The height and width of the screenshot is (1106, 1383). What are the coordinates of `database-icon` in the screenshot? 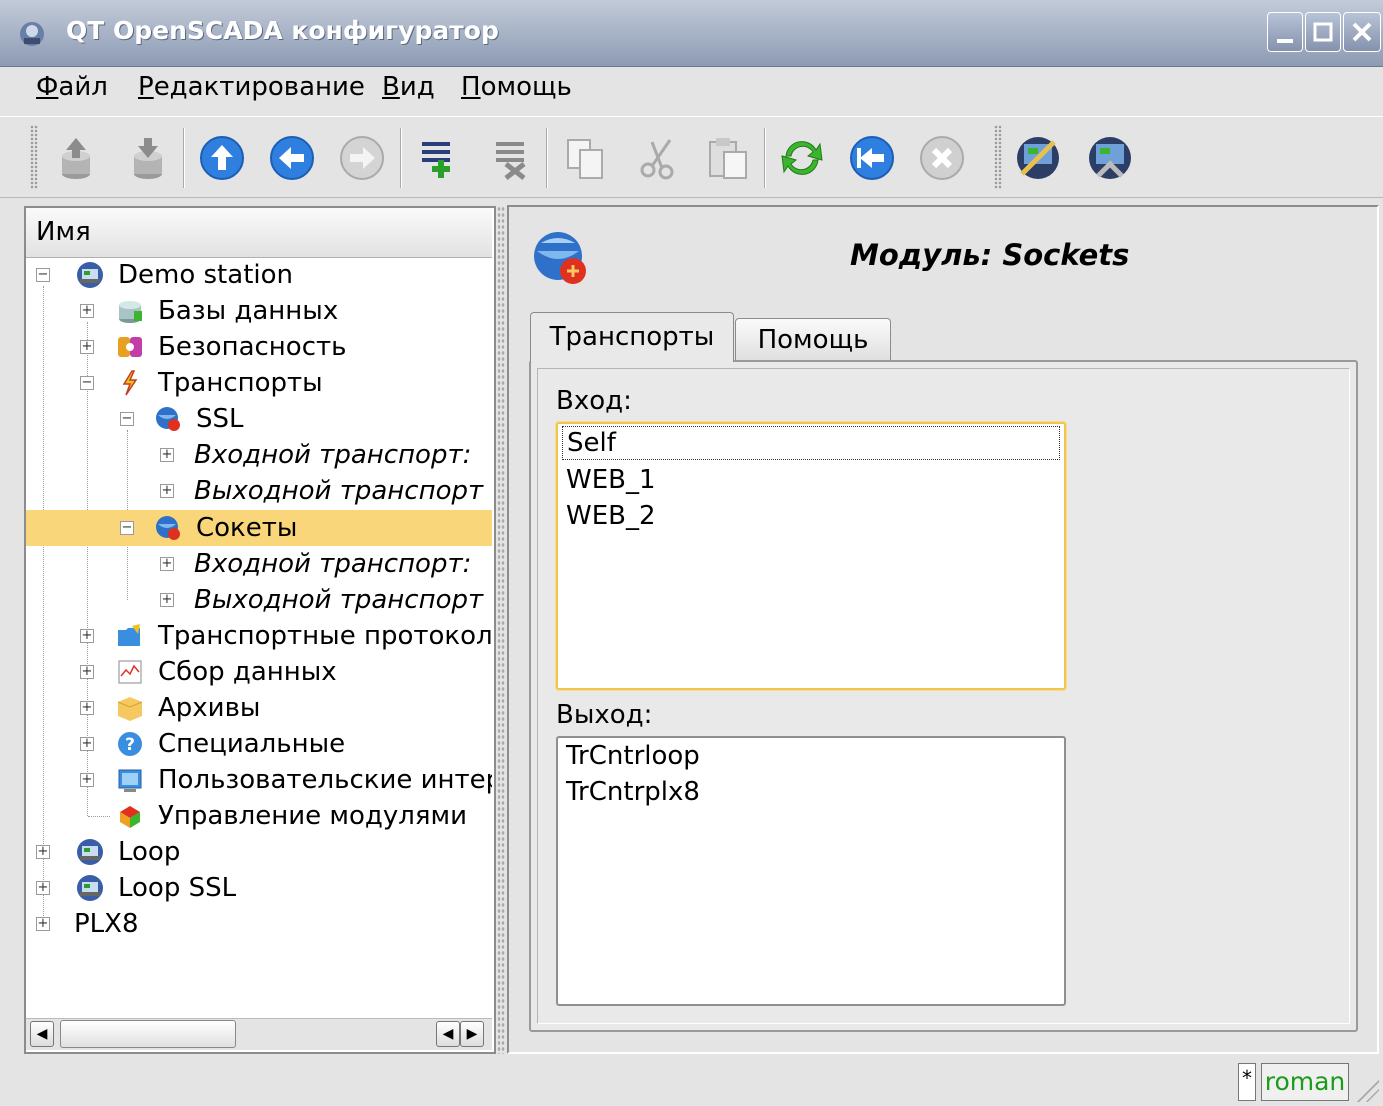 It's located at (130, 312).